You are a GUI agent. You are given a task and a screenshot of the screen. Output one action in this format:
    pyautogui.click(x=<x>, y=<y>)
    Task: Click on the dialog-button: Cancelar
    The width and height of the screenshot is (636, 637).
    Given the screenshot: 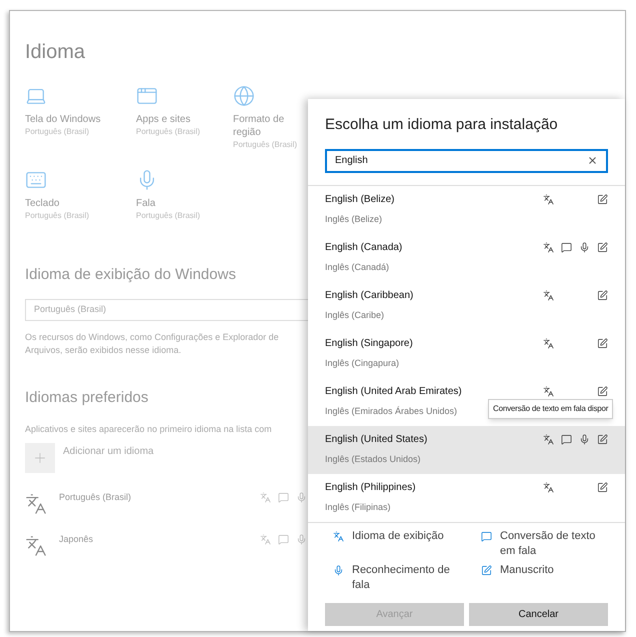 What is the action you would take?
    pyautogui.click(x=538, y=614)
    